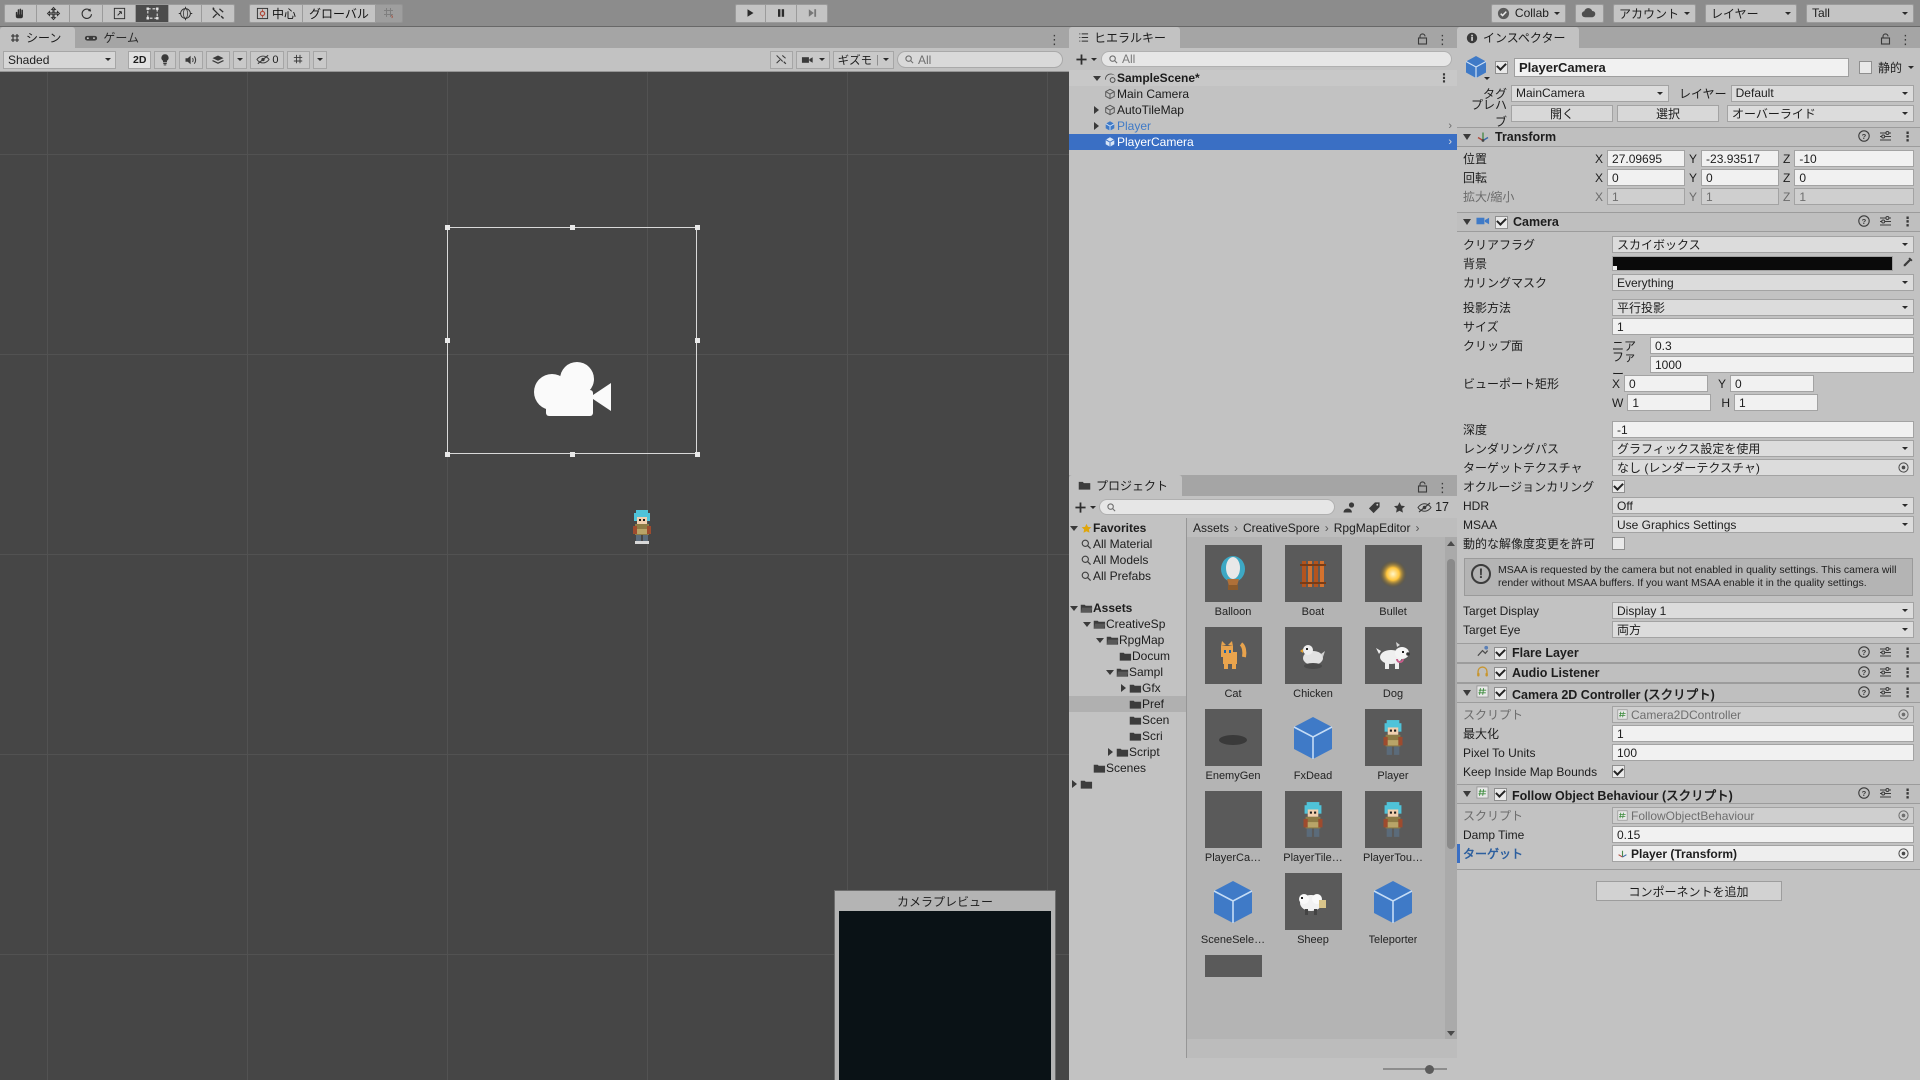 The height and width of the screenshot is (1080, 1920). I want to click on follow-script-field: FollowObjectBehaviour, so click(1763, 816).